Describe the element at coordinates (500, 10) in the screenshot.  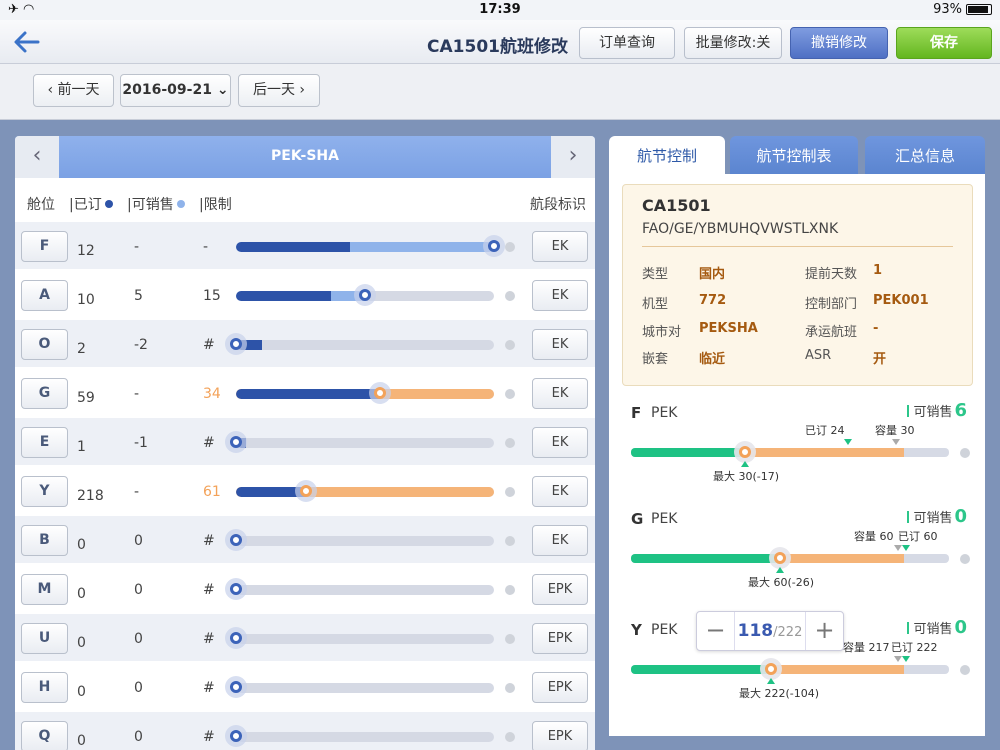
I see `status-bar: ✈ ◠ 17:39 93%` at that location.